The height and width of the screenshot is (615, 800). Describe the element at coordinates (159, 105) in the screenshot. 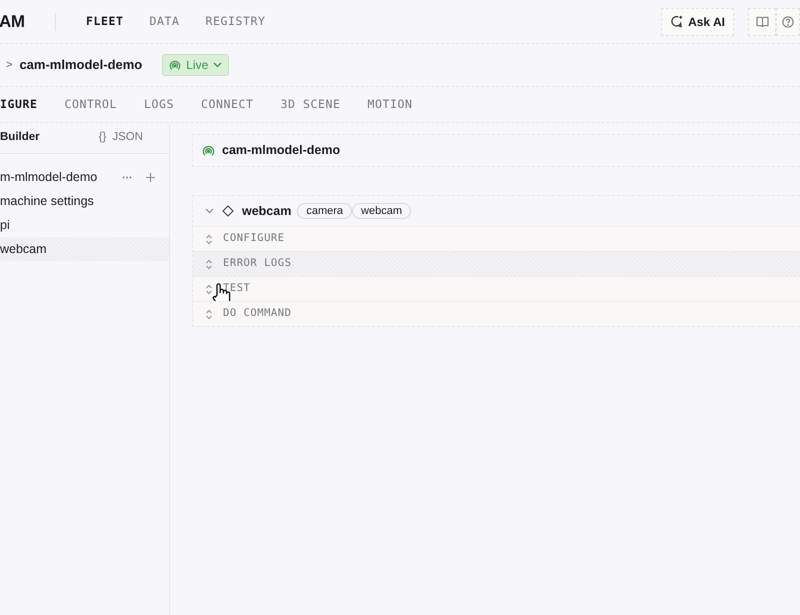

I see `tab: LOGS` at that location.